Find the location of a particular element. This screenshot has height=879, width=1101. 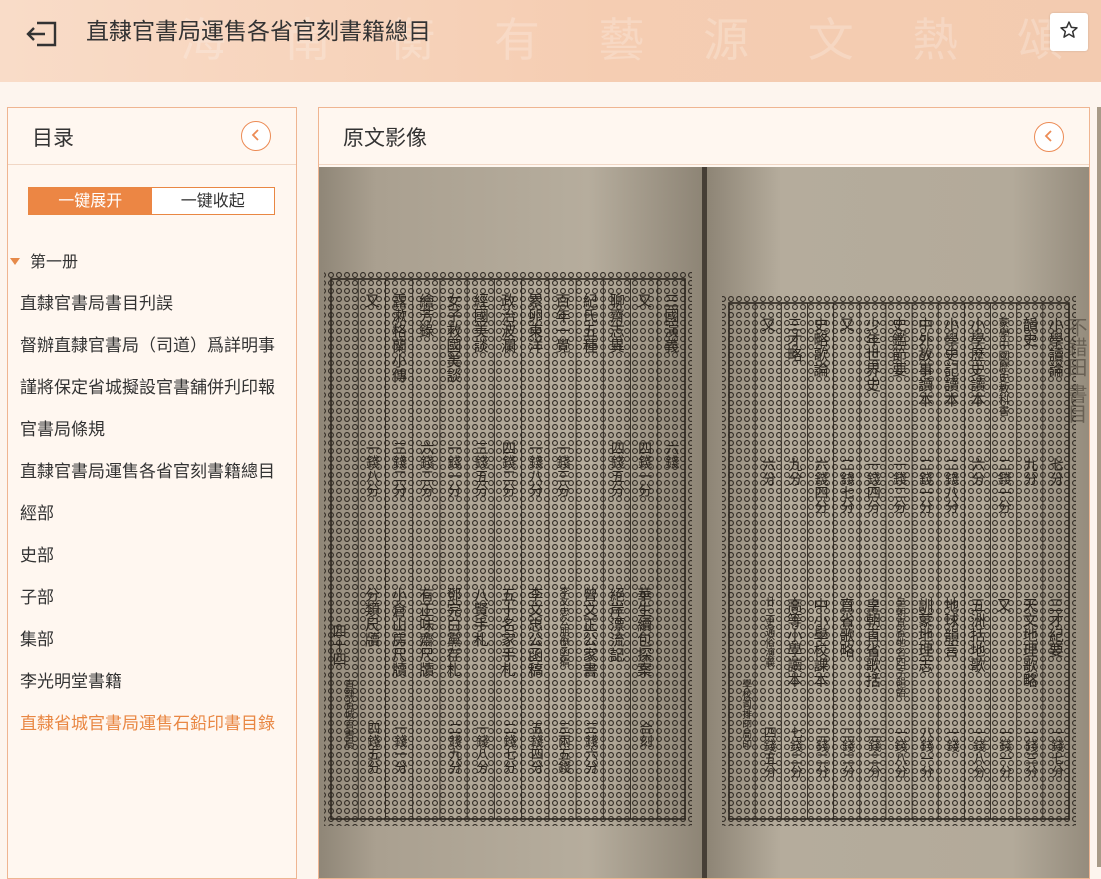

entry-title: 鄧完白黨存札 is located at coordinates (454, 632).